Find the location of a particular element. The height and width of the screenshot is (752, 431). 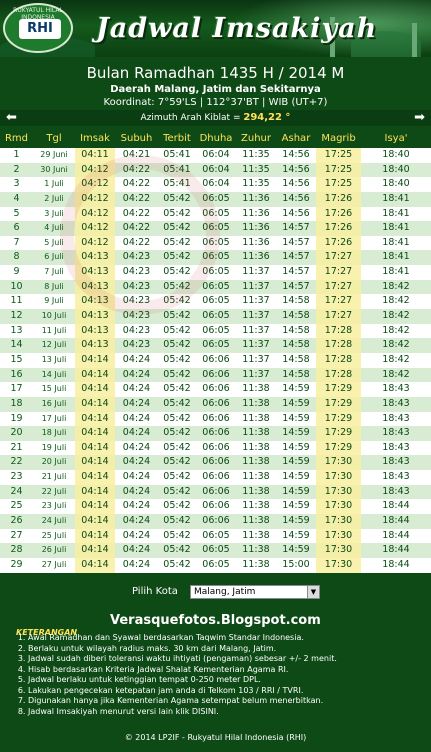

cell-tgl: 15 Juli is located at coordinates (54, 389).